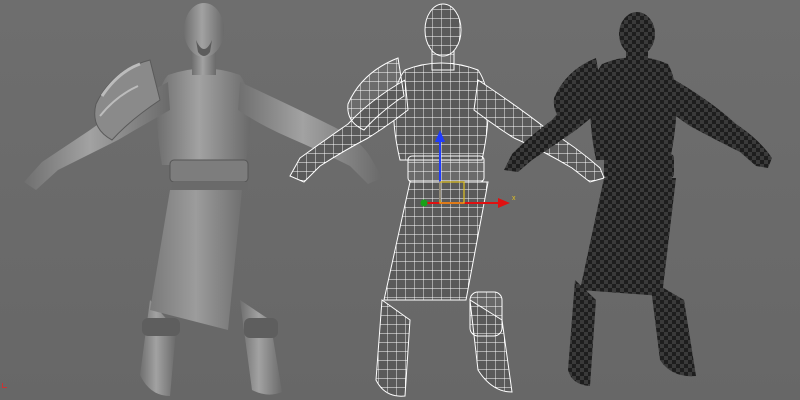  Describe the element at coordinates (209, 171) in the screenshot. I see `shaded-belt` at that location.